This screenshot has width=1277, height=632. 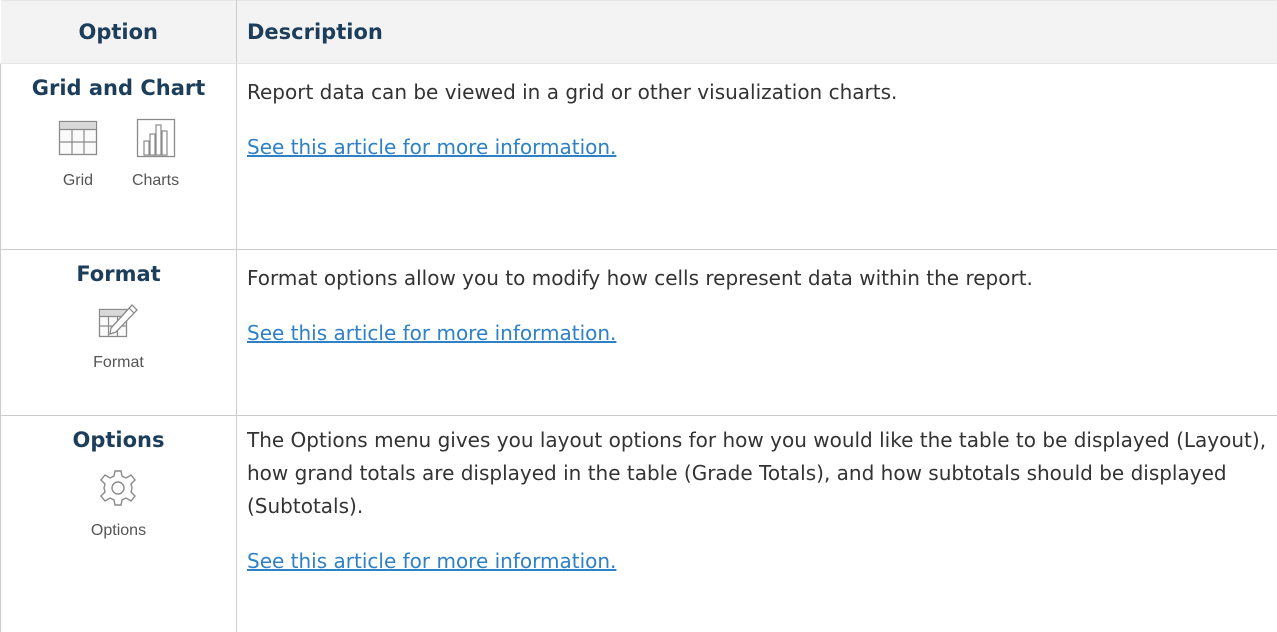 What do you see at coordinates (78, 138) in the screenshot?
I see `grid-icon` at bounding box center [78, 138].